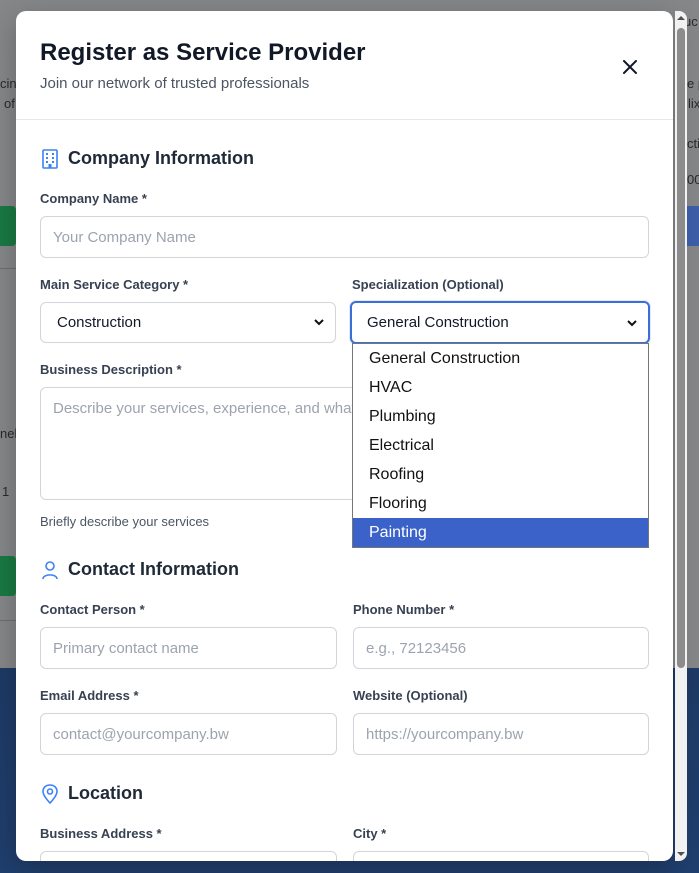 The width and height of the screenshot is (699, 873). What do you see at coordinates (101, 833) in the screenshot?
I see `address-label: Business Address *` at bounding box center [101, 833].